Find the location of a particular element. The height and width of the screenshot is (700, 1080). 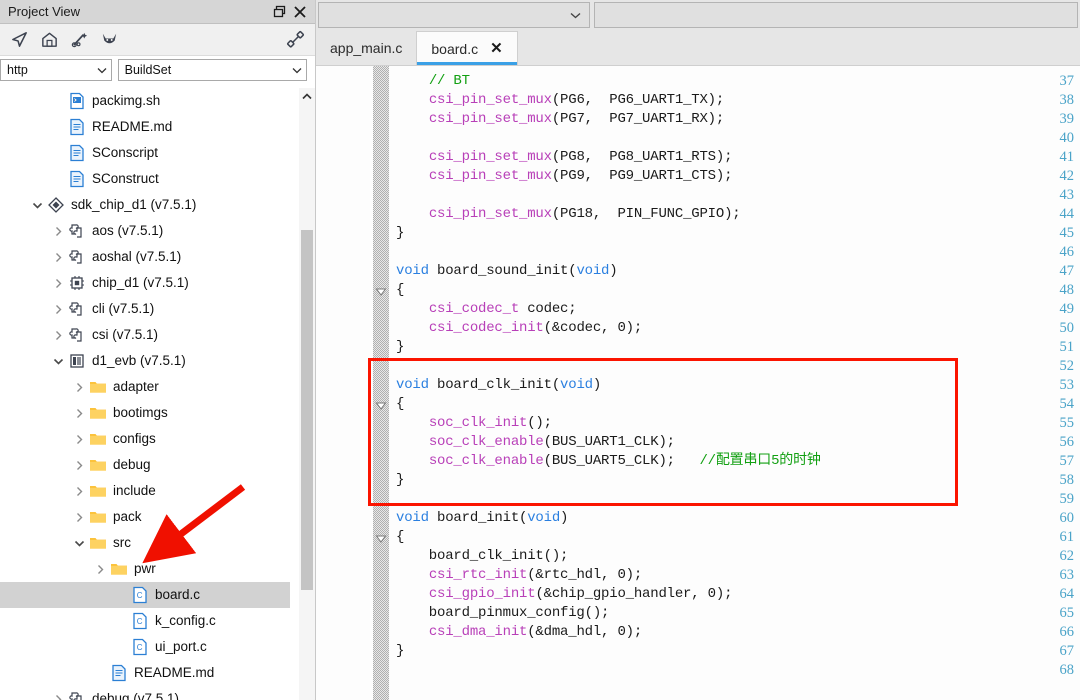

tree-item-label: csi (v7.5.1) is located at coordinates (125, 334).